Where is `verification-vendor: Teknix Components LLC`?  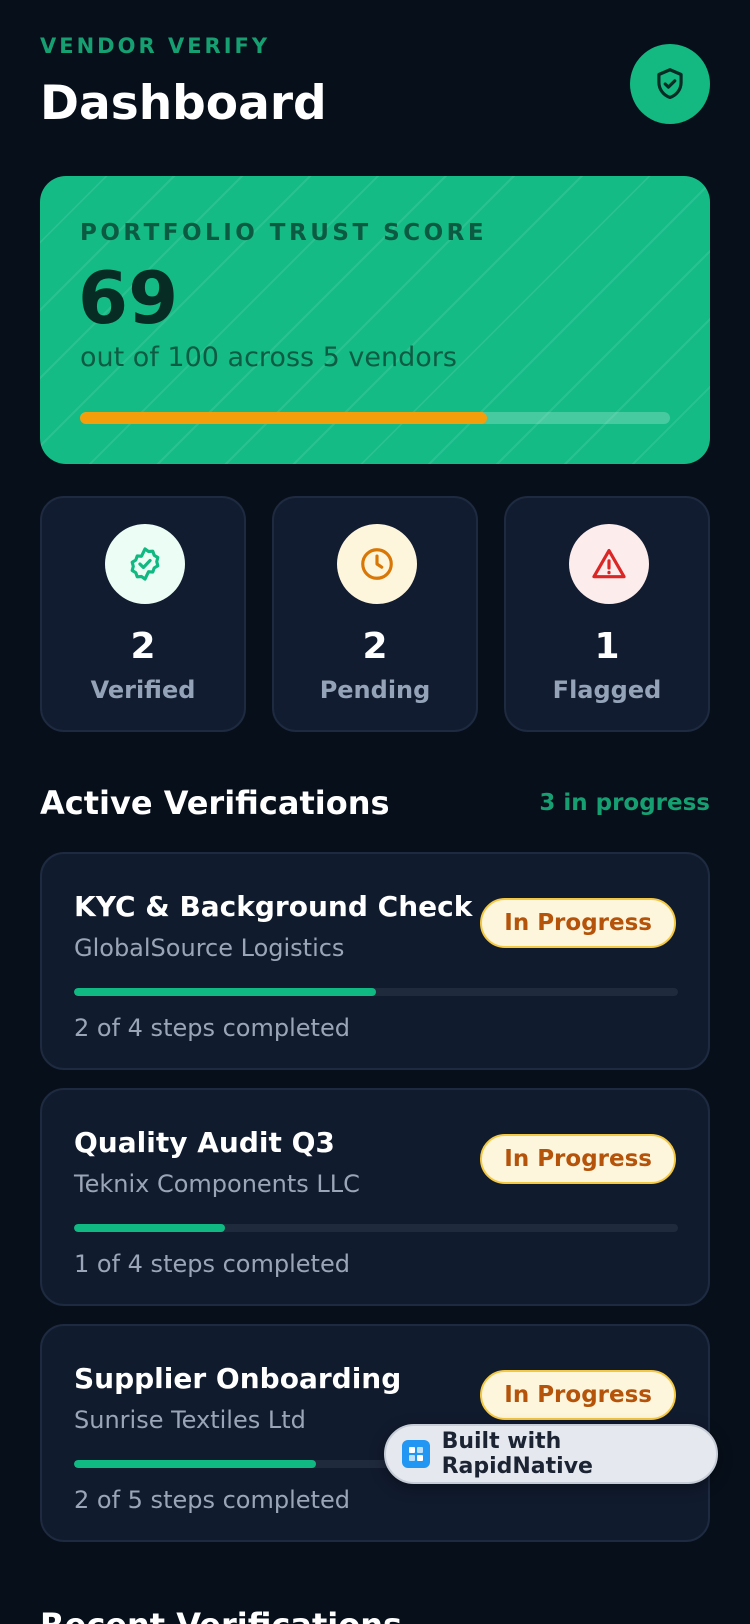
verification-vendor: Teknix Components LLC is located at coordinates (217, 1184).